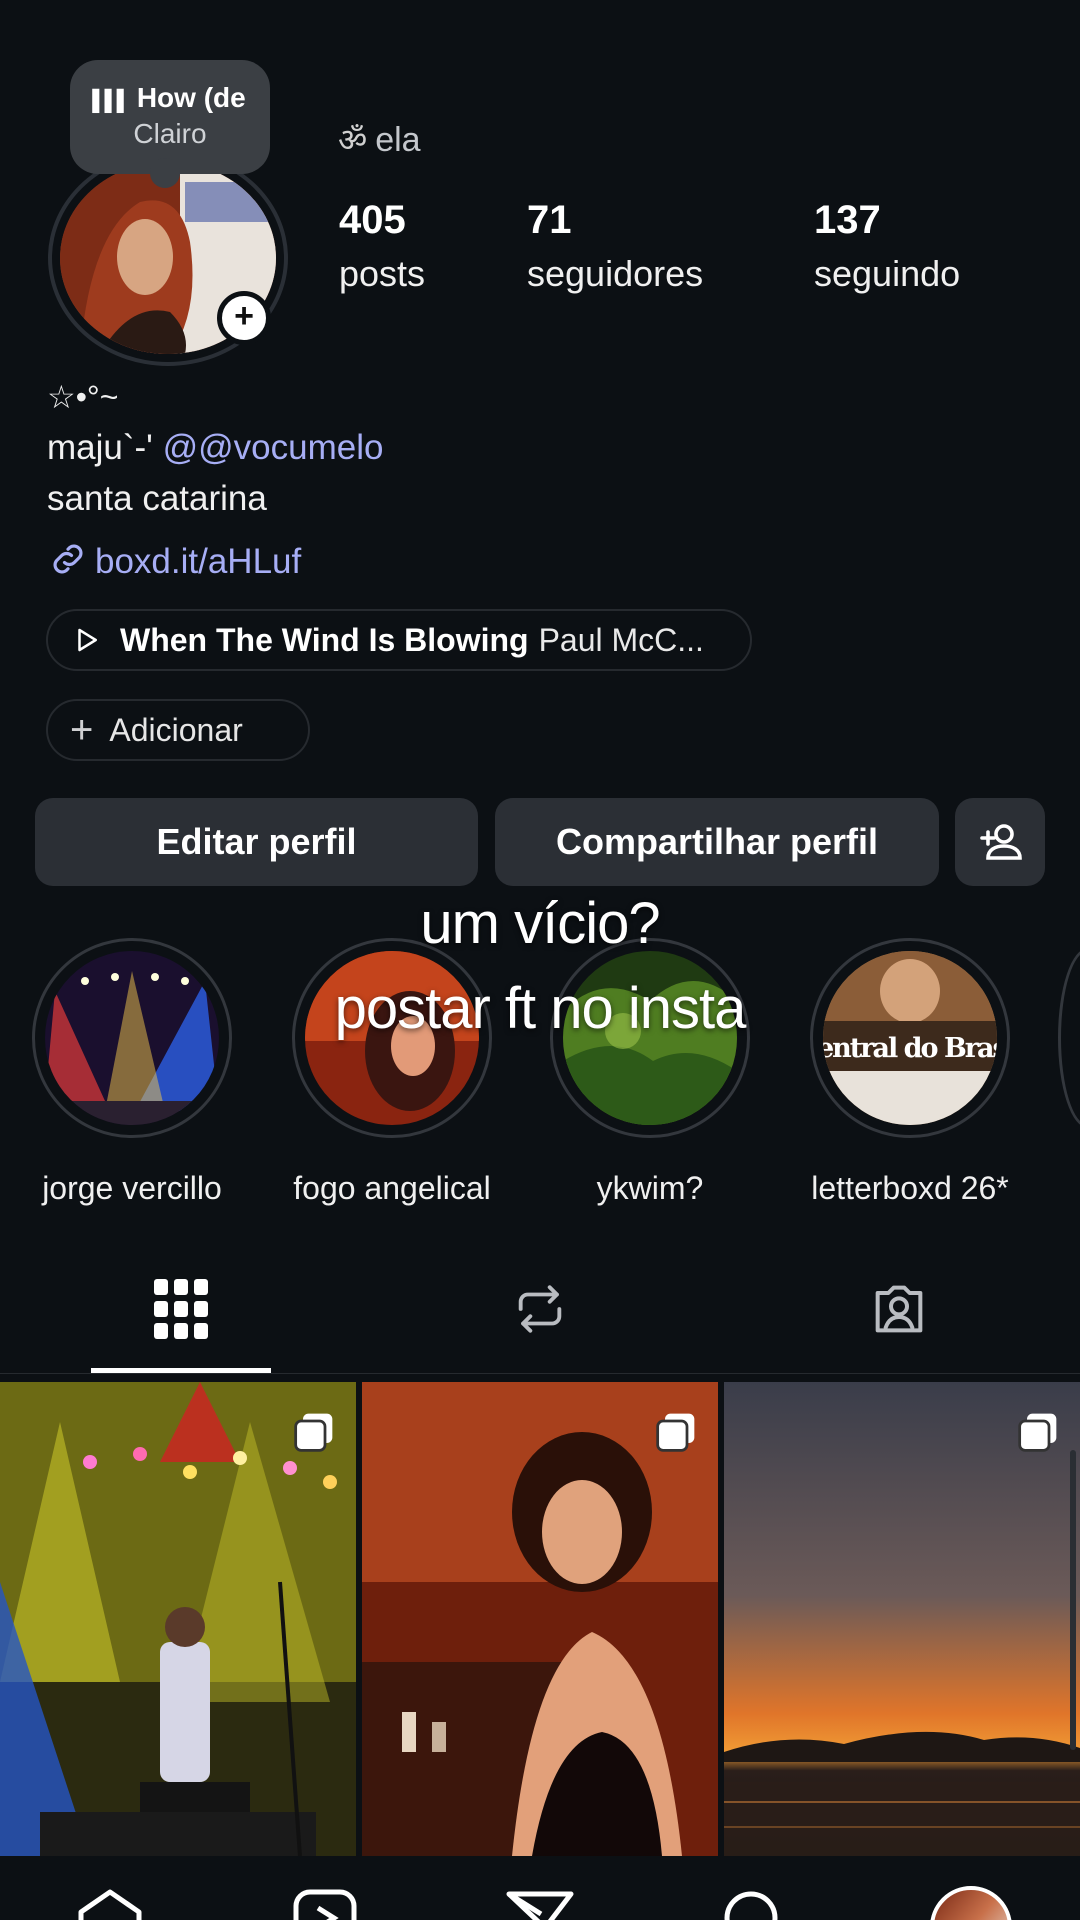 This screenshot has height=1920, width=1080. I want to click on grid-icon, so click(181, 1309).